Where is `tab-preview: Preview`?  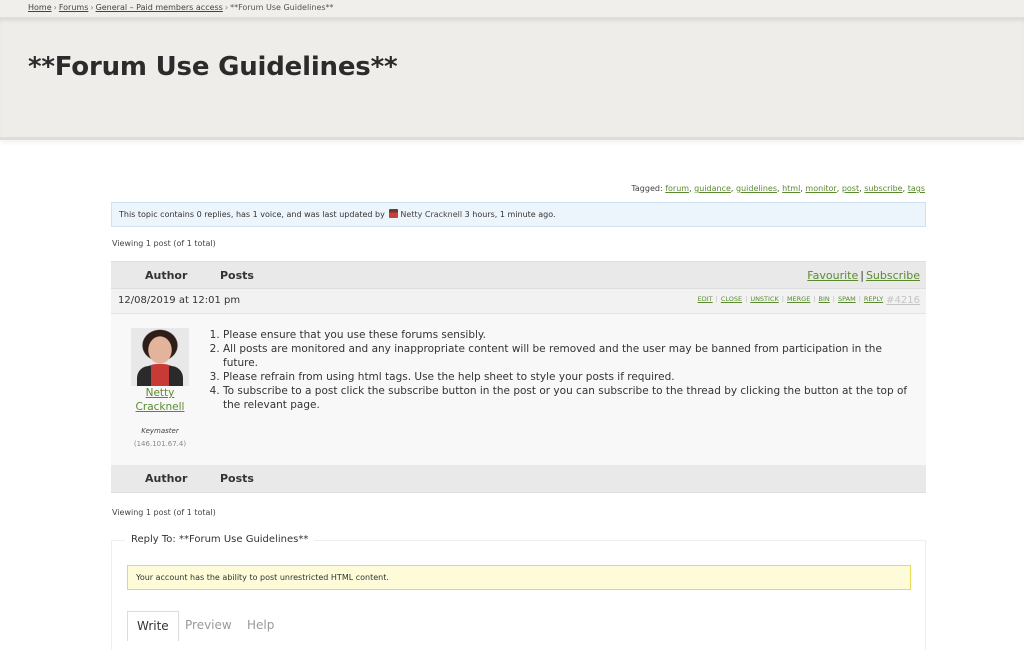
tab-preview: Preview is located at coordinates (208, 626).